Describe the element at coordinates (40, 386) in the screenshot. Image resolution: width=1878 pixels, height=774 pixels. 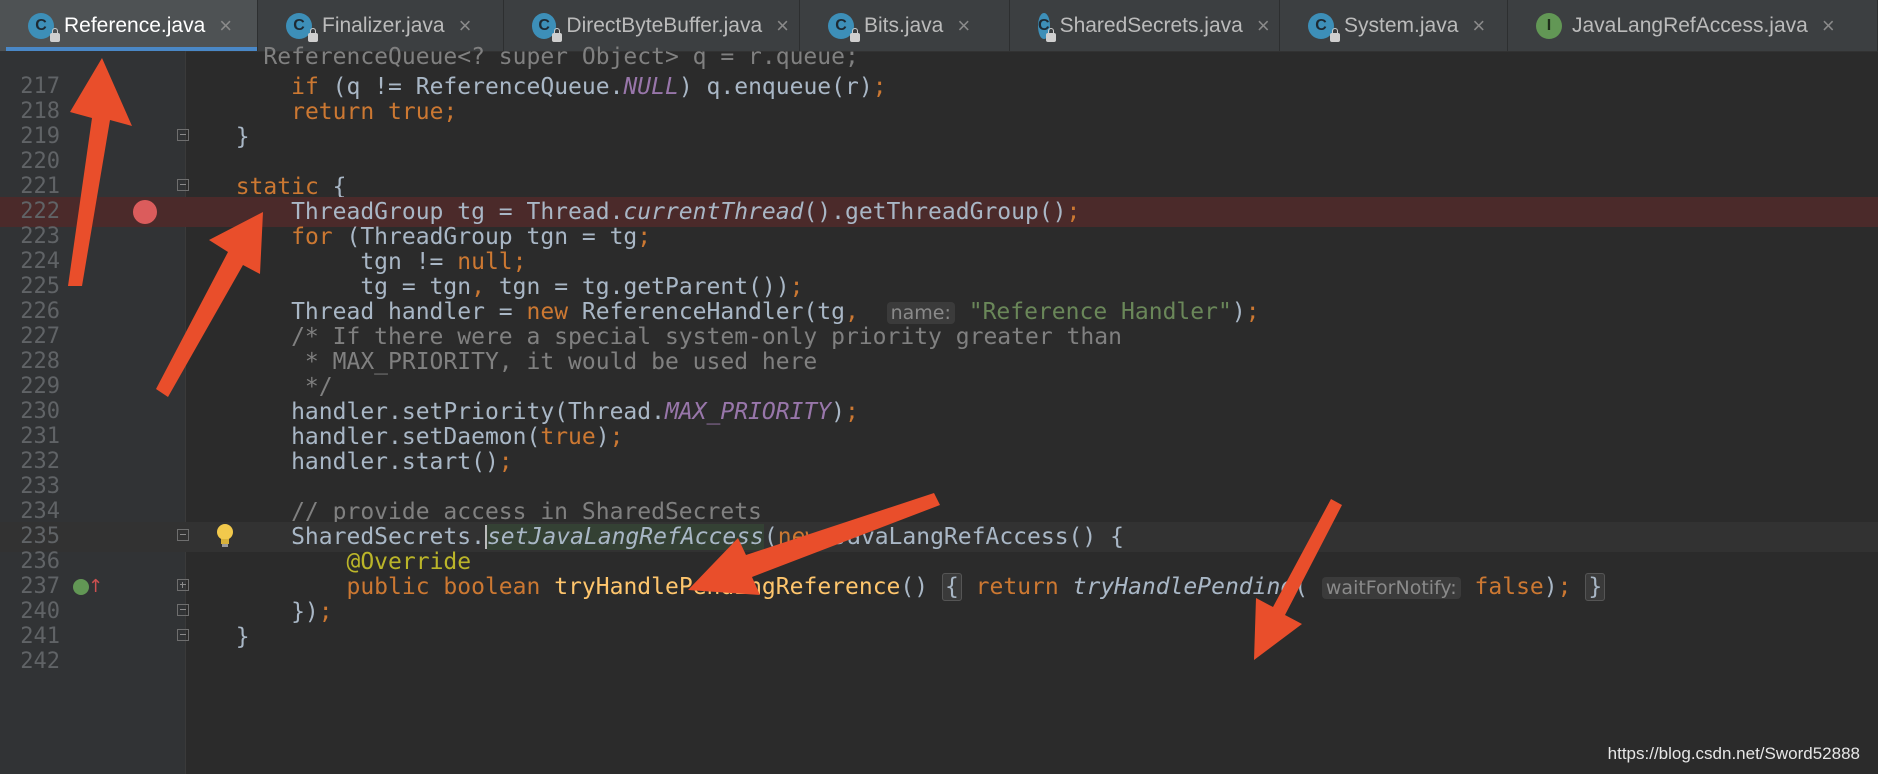
I see `line-number: 229` at that location.